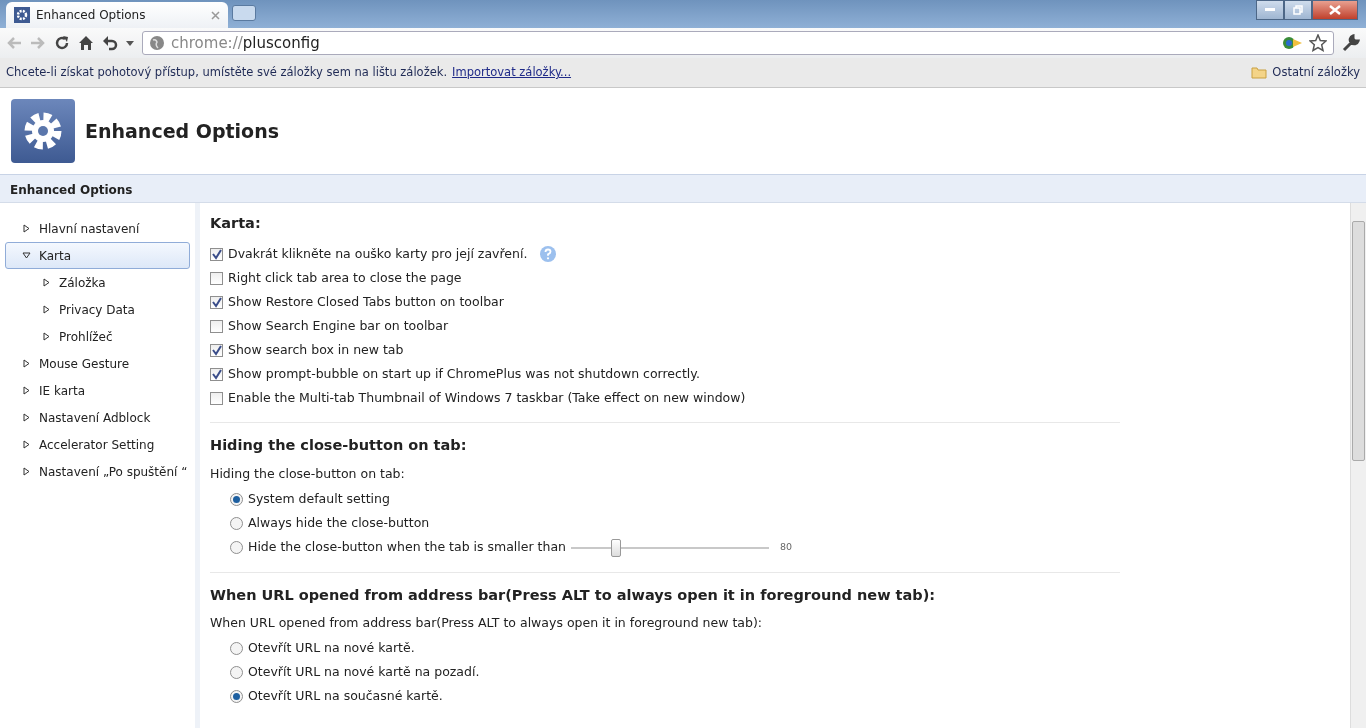  Describe the element at coordinates (319, 499) in the screenshot. I see `radio-label: System default setting` at that location.